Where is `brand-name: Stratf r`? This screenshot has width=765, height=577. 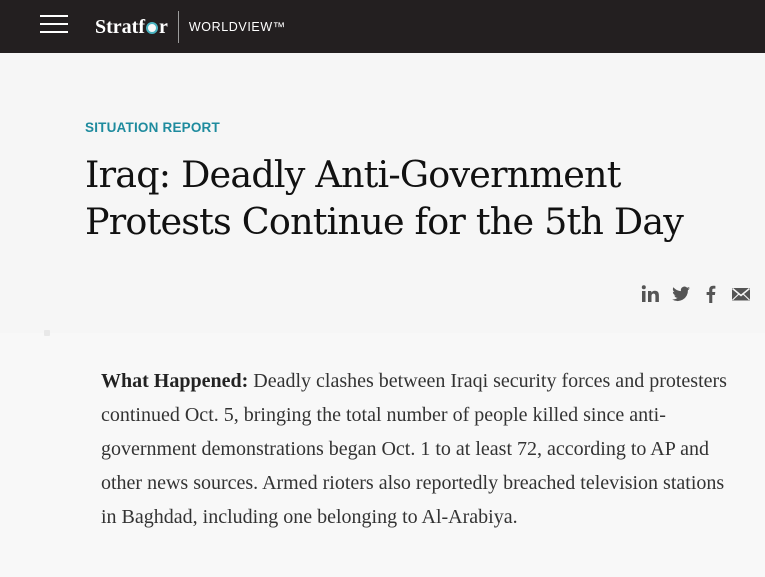 brand-name: Stratf r is located at coordinates (131, 26).